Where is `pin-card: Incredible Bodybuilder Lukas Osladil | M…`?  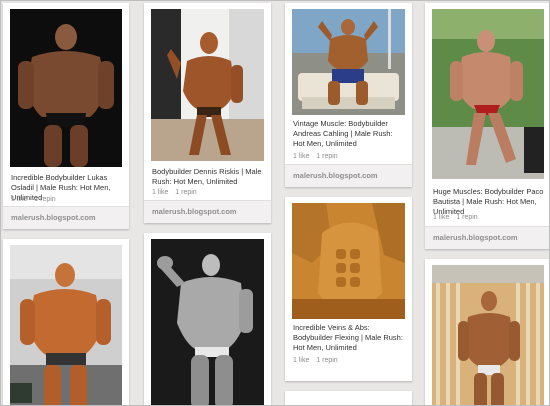 pin-card: Incredible Bodybuilder Lukas Osladil | M… is located at coordinates (66, 116).